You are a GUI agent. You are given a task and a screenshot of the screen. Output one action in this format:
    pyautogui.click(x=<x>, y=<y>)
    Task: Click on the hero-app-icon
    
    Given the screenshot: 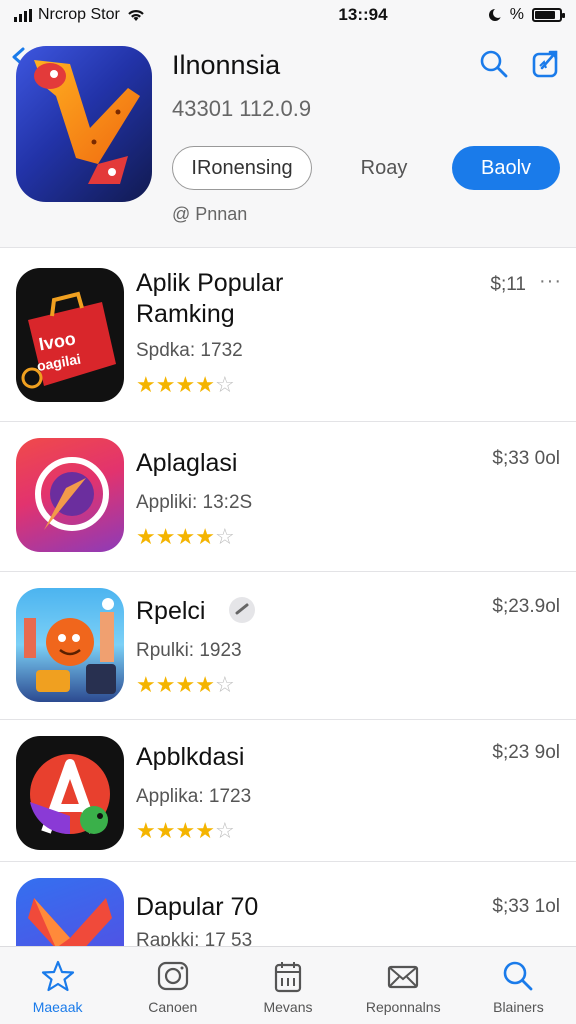 What is the action you would take?
    pyautogui.click(x=84, y=124)
    